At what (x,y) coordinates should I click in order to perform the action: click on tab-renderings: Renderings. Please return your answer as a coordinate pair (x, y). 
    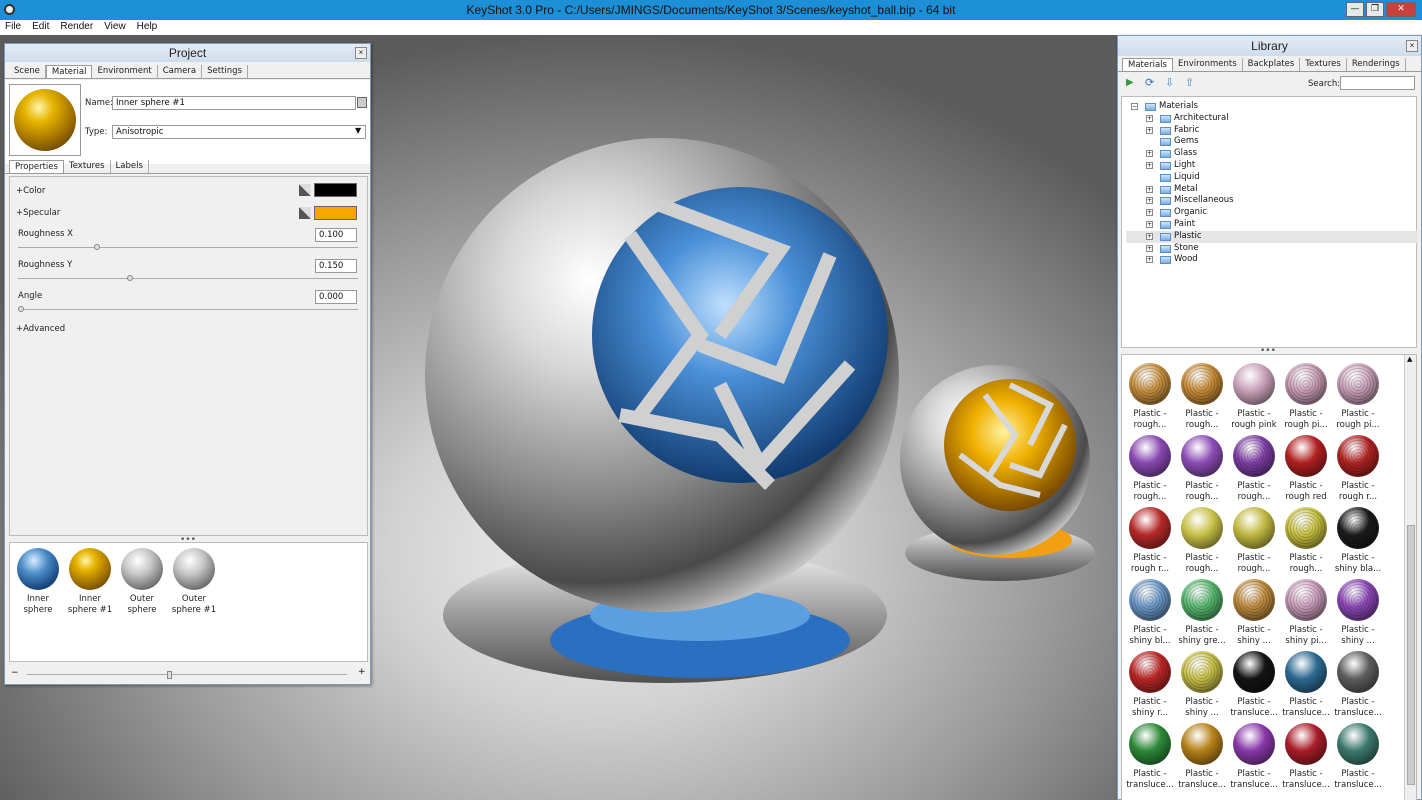
    Looking at the image, I should click on (1376, 64).